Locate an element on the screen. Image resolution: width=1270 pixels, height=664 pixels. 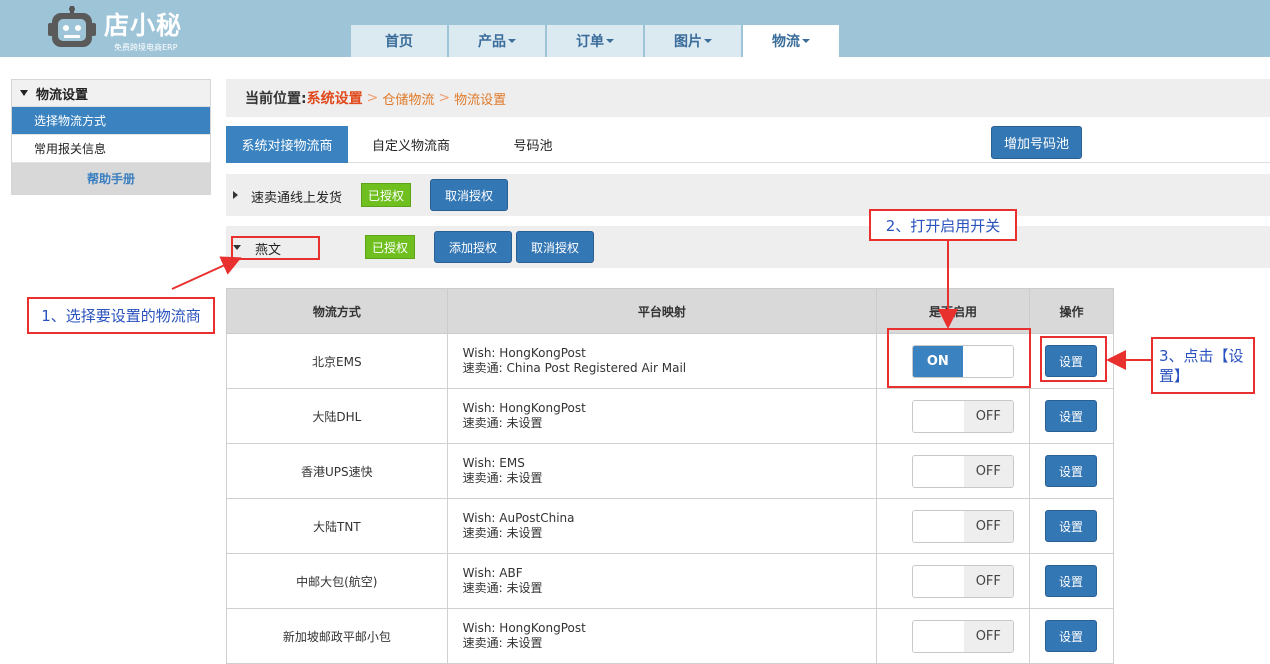
table-header-row: 物流方式 平台映射 是否启用 操作 is located at coordinates (670, 311).